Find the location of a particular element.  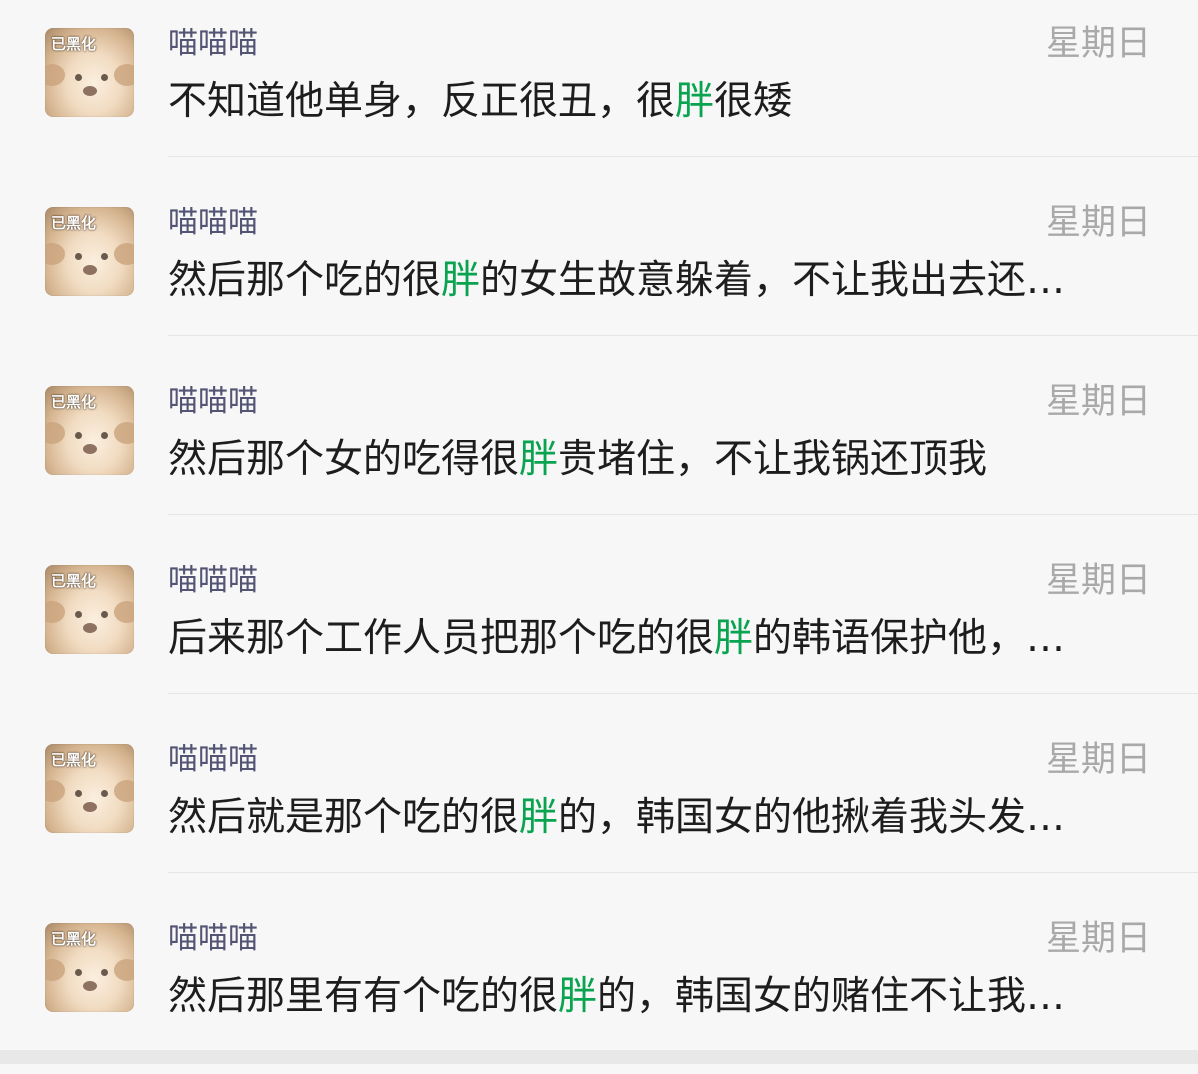

message-text: 然后那个女的吃得很 is located at coordinates (344, 459).